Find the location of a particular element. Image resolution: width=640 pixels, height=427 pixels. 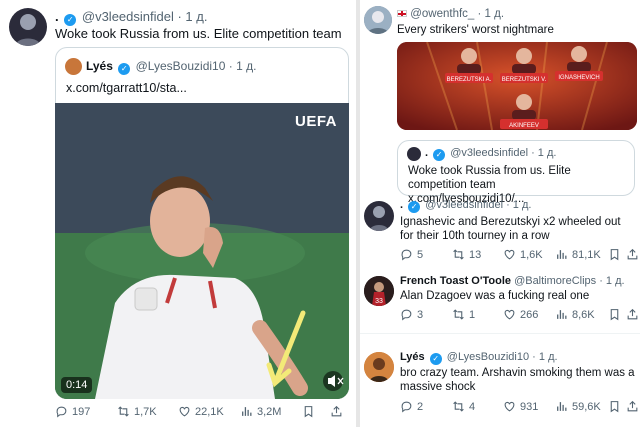

svg-text: 33 is located at coordinates (379, 301).